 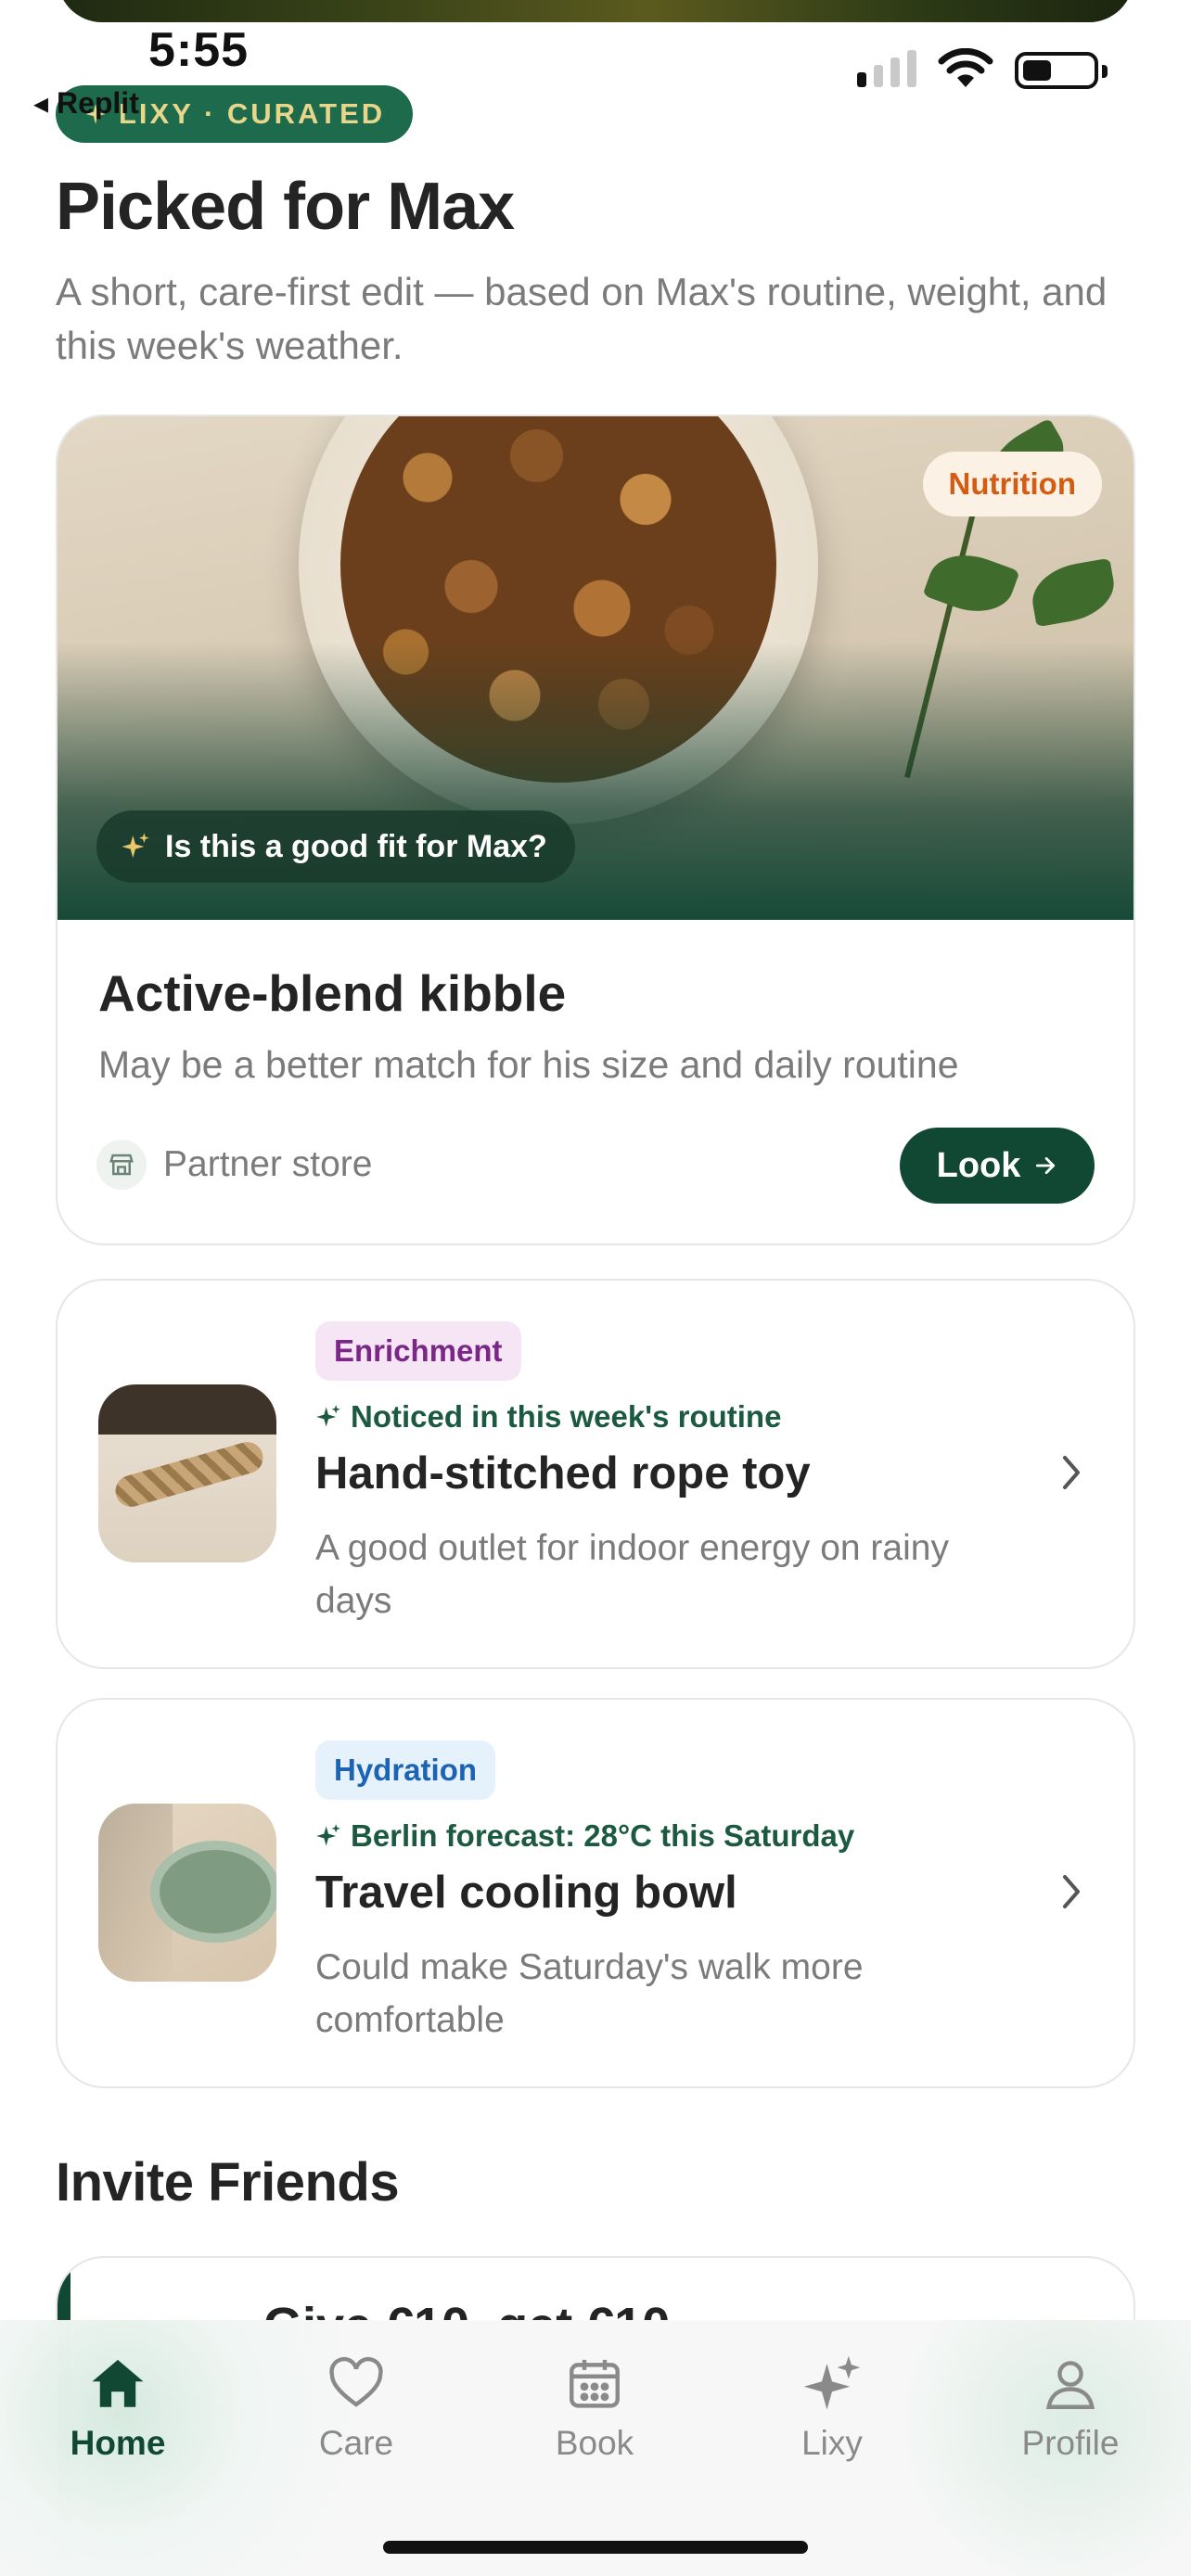 I want to click on tab-profile: Profile, so click(x=1070, y=2408).